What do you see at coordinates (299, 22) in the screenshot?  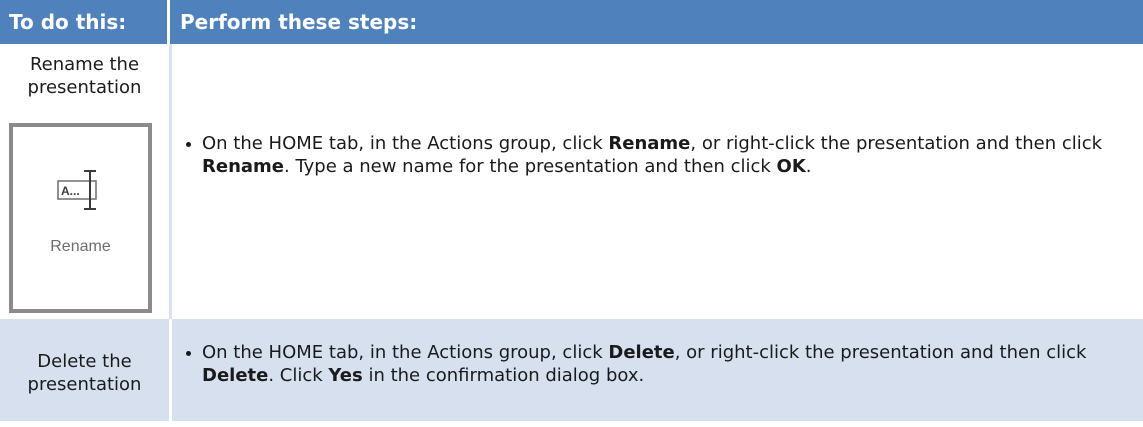 I see `header-col-steps: Perform these steps:` at bounding box center [299, 22].